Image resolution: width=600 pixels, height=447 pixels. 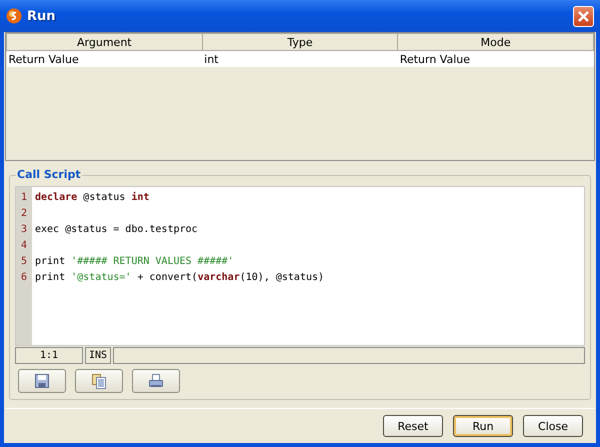 What do you see at coordinates (98, 355) in the screenshot?
I see `insert-mode: INS` at bounding box center [98, 355].